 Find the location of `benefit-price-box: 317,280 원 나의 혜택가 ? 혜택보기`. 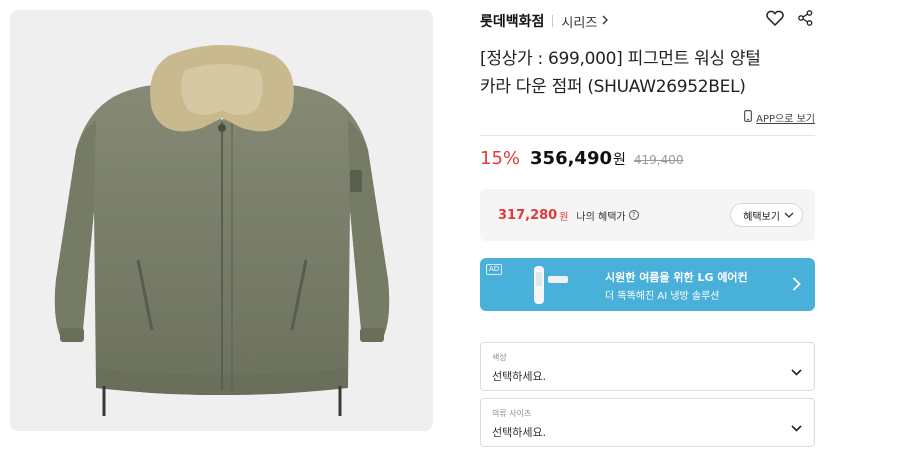

benefit-price-box: 317,280 원 나의 혜택가 ? 혜택보기 is located at coordinates (647, 215).